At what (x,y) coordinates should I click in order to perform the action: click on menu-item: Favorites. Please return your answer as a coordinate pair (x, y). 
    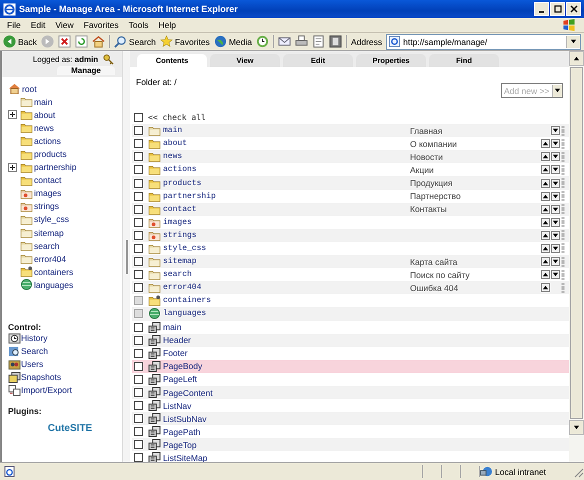
    Looking at the image, I should click on (101, 25).